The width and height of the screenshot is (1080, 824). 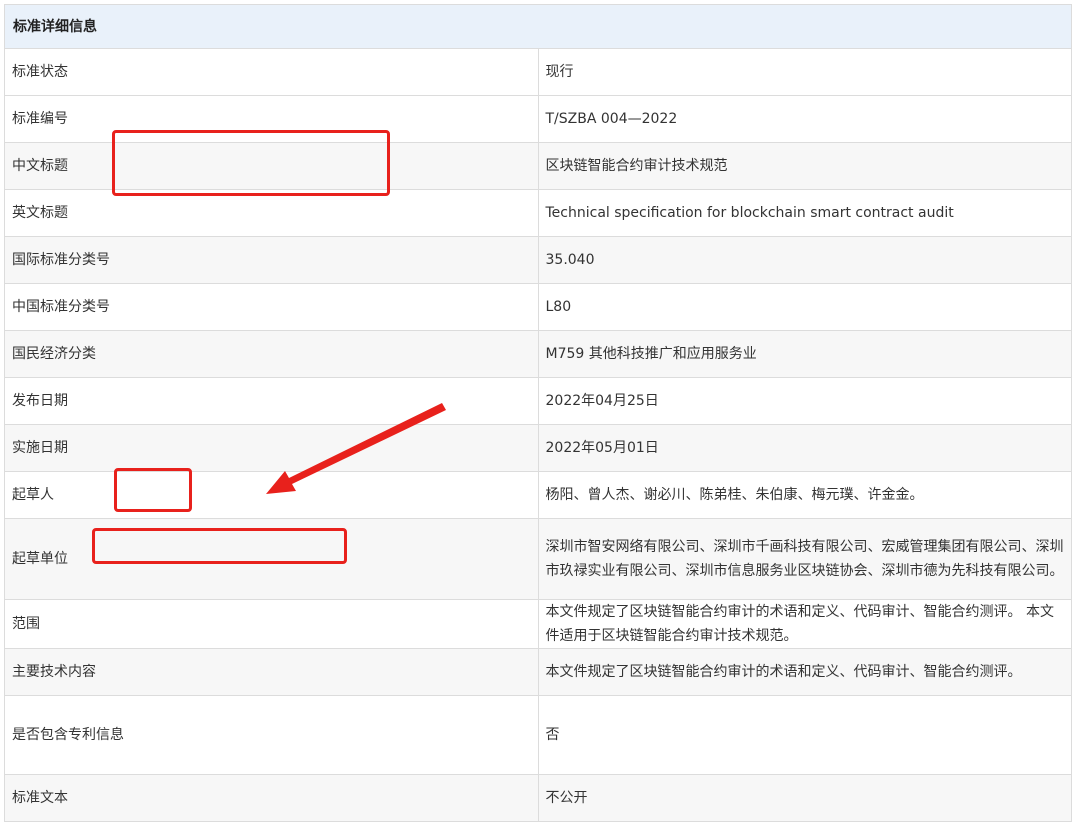 I want to click on row-value-publish-date: 2022年04月25日, so click(x=804, y=401).